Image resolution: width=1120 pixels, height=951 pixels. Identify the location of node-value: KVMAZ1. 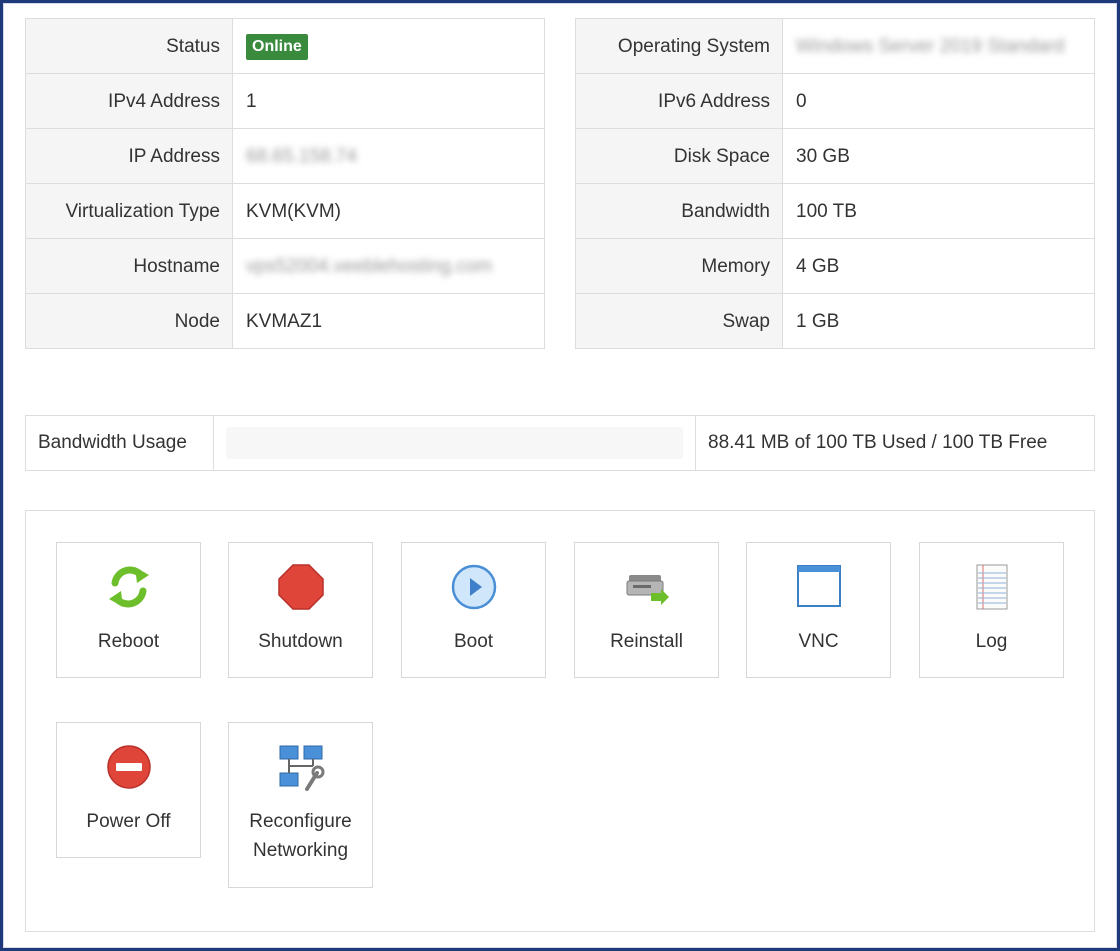
(388, 321).